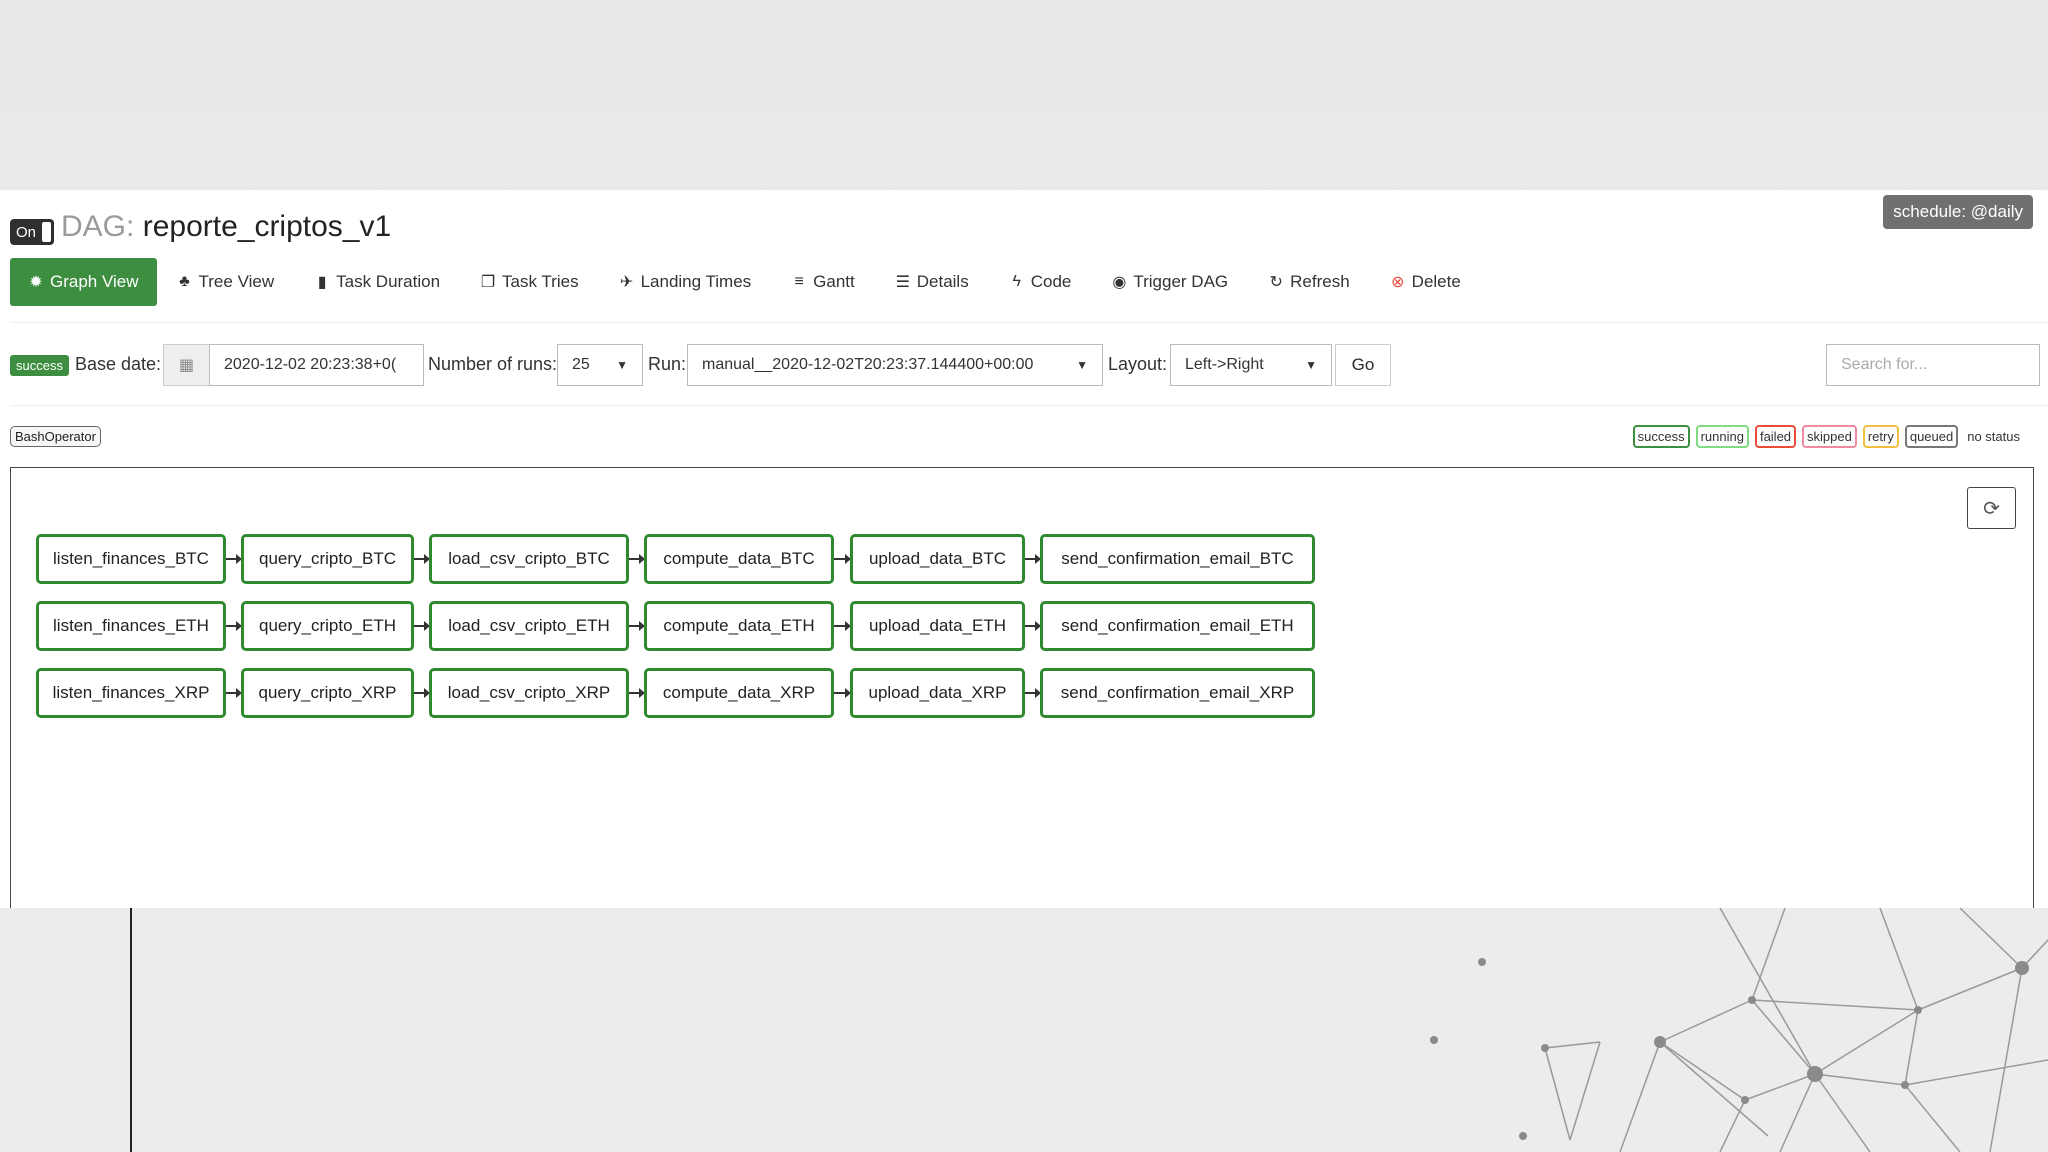 Image resolution: width=2048 pixels, height=1152 pixels. Describe the element at coordinates (1016, 281) in the screenshot. I see `bolt-icon: ϟ` at that location.